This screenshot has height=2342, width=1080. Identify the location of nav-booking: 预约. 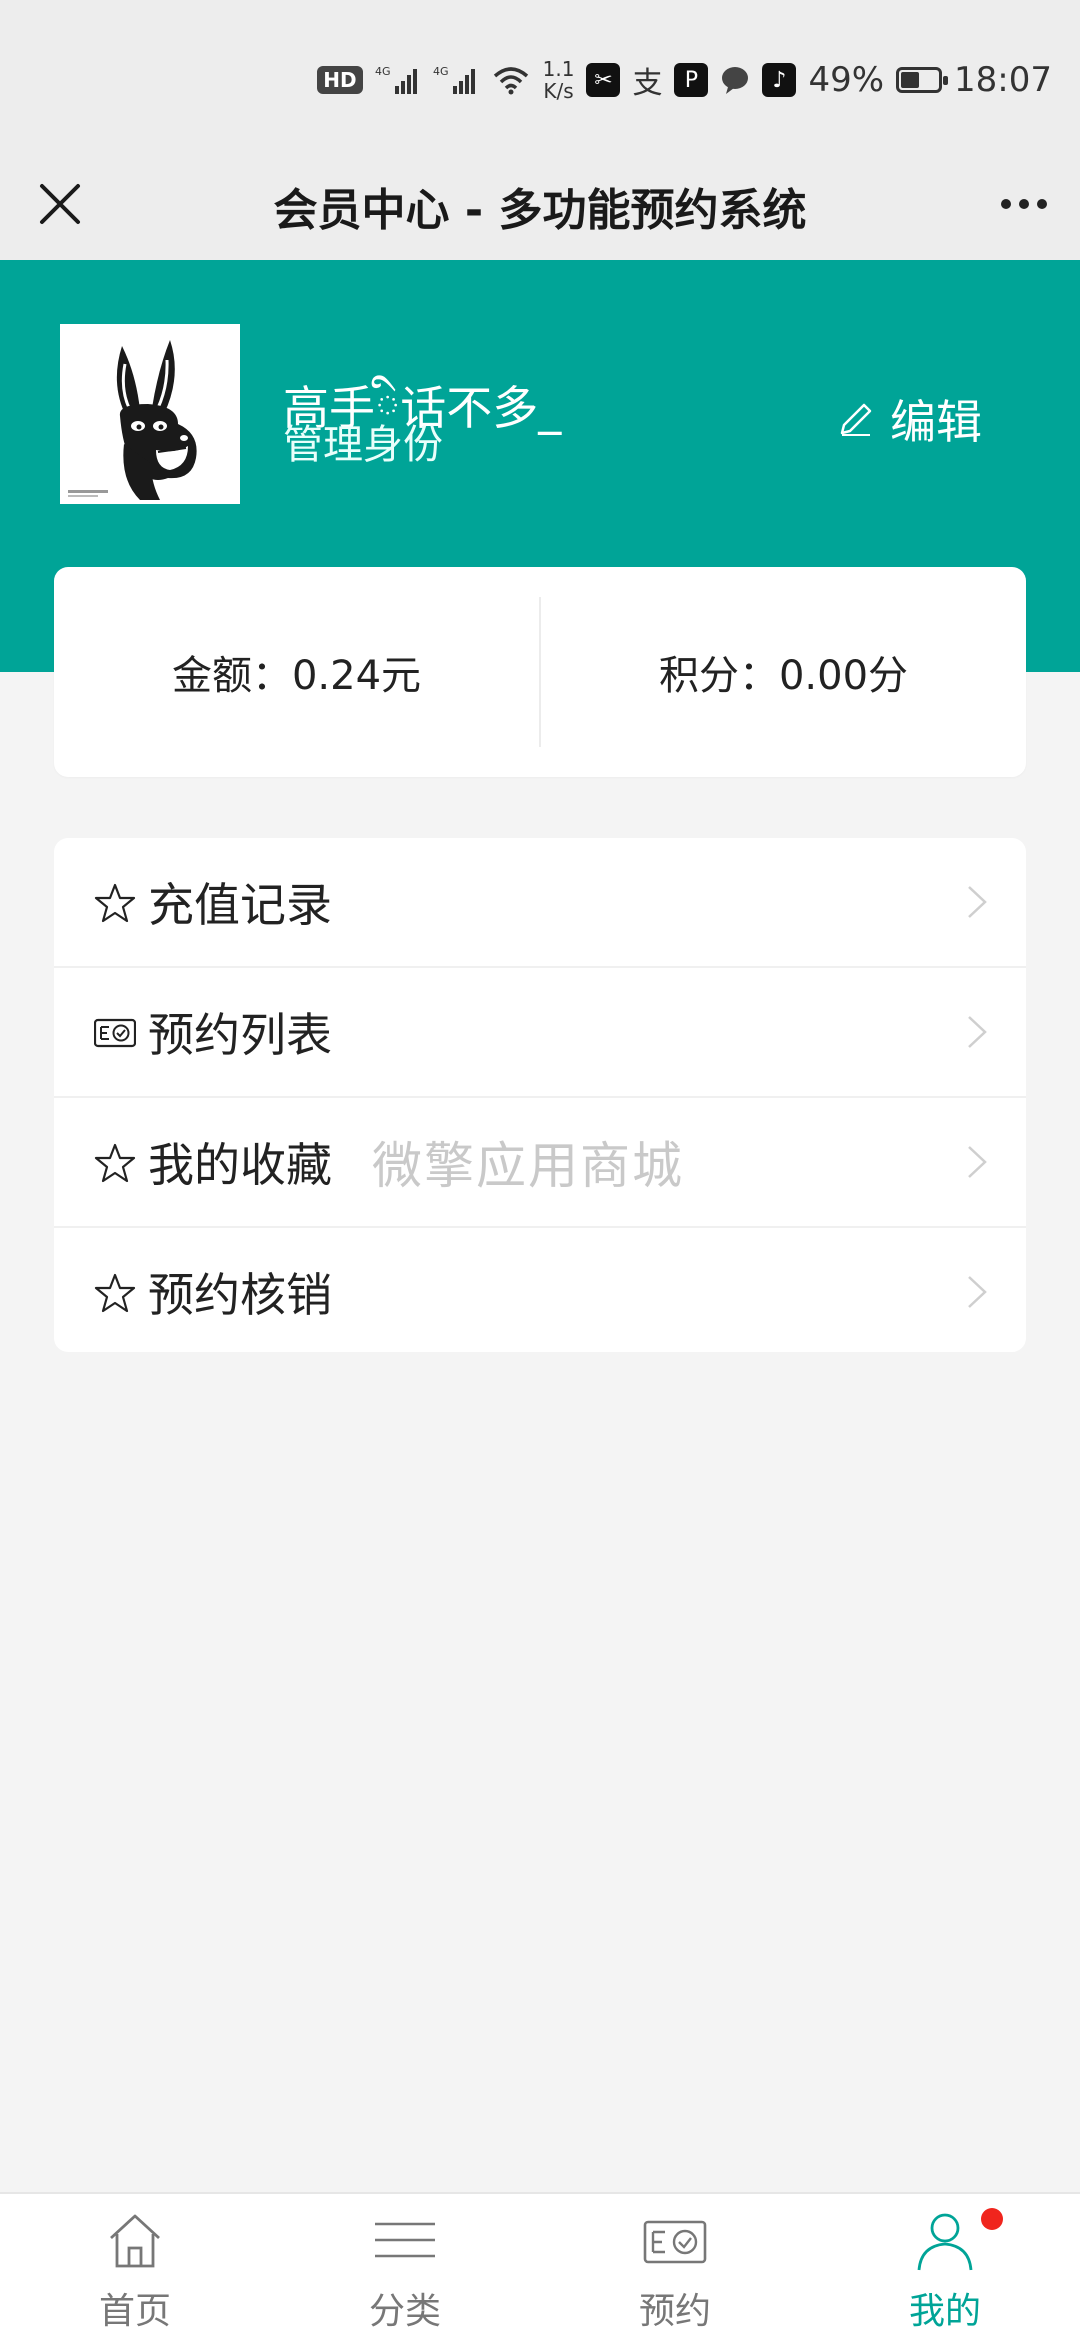
(675, 2268).